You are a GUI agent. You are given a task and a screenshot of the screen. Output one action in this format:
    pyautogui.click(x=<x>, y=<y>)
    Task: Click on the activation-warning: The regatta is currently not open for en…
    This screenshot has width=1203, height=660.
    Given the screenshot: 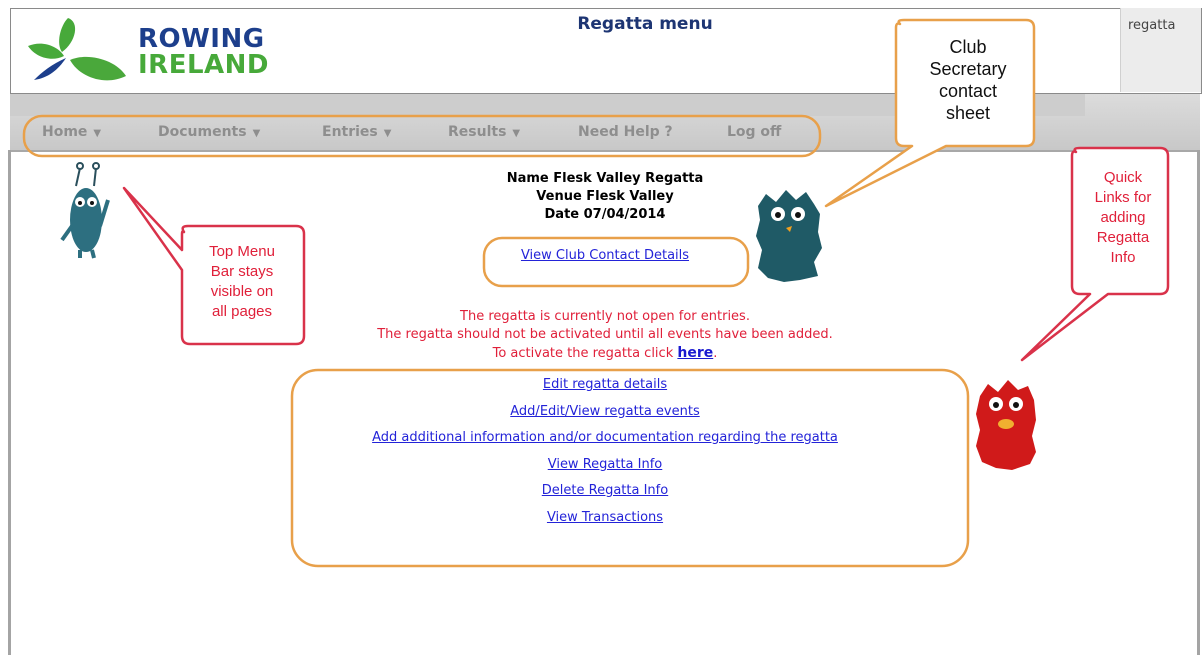 What is the action you would take?
    pyautogui.click(x=605, y=335)
    